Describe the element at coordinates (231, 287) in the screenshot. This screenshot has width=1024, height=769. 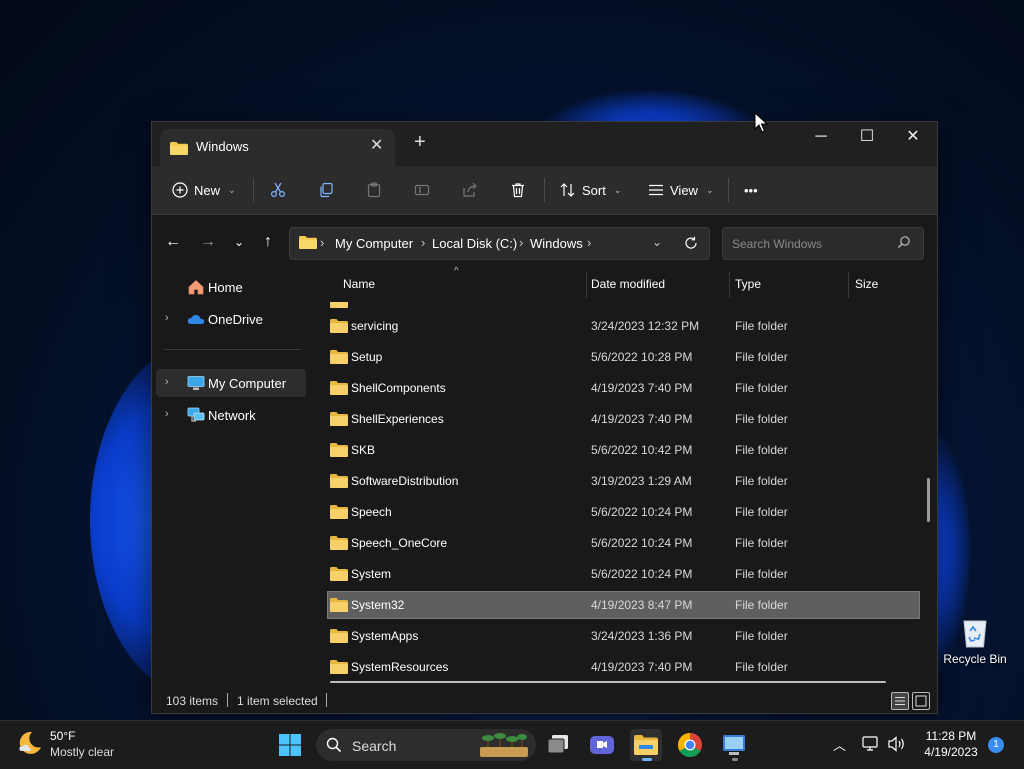
I see `sidebar-item-home: Home` at that location.